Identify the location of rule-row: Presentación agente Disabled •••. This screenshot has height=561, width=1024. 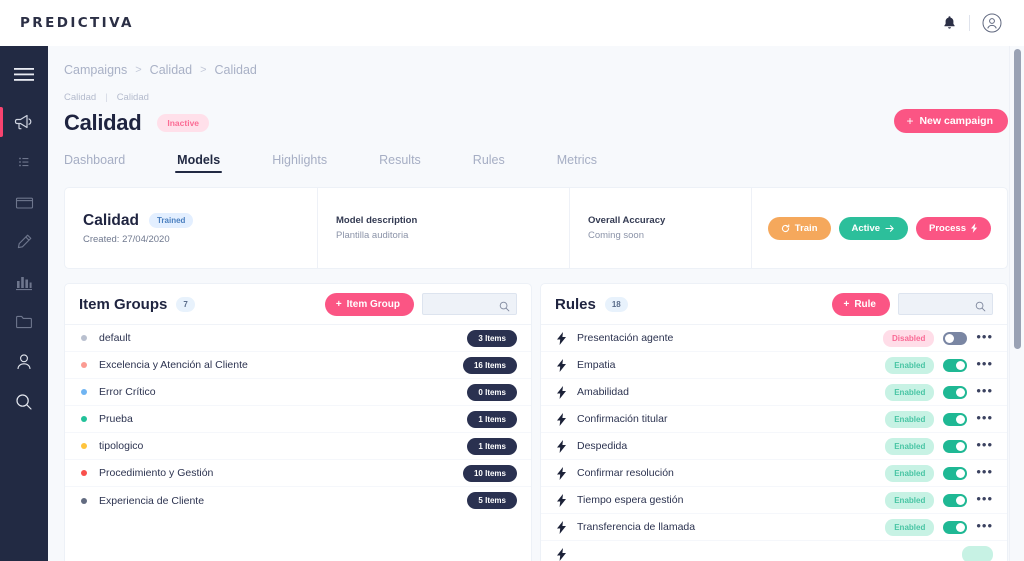
(774, 338).